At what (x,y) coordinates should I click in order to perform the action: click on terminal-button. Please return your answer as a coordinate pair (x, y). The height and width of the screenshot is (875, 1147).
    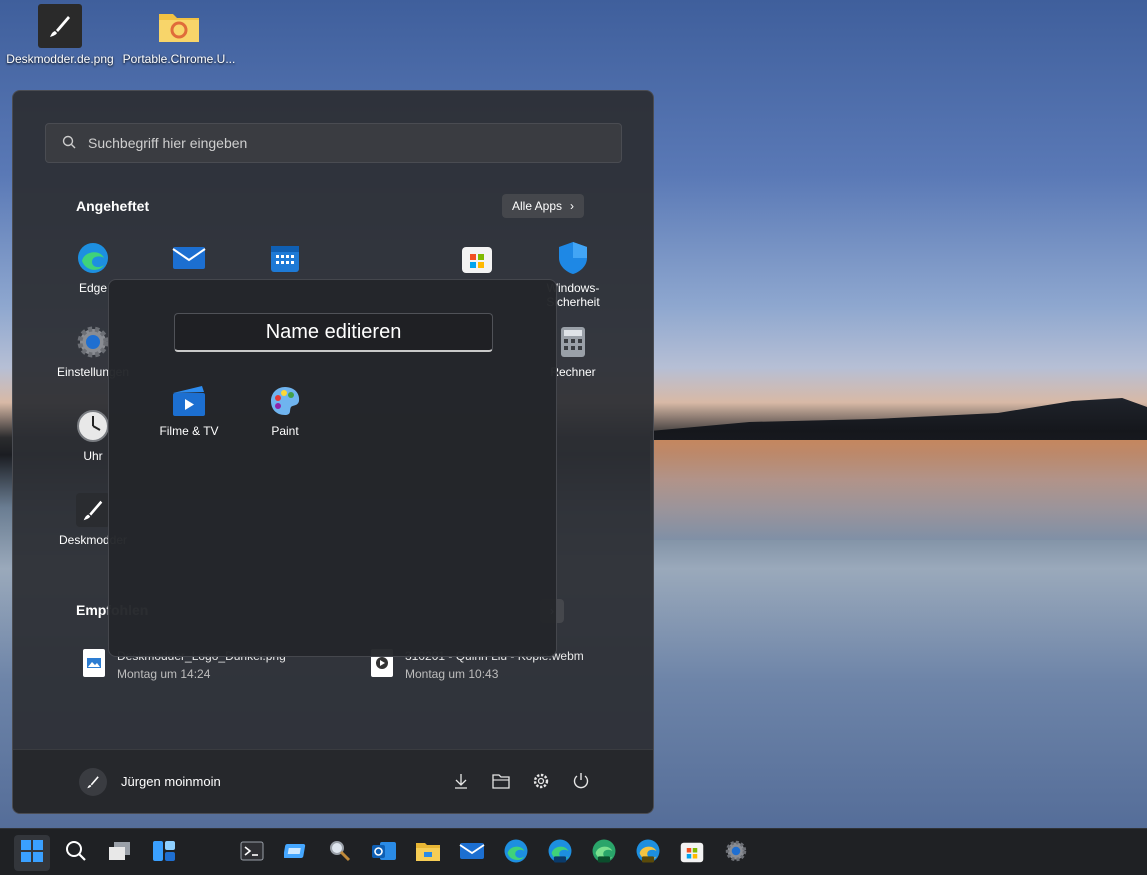
    Looking at the image, I should click on (252, 853).